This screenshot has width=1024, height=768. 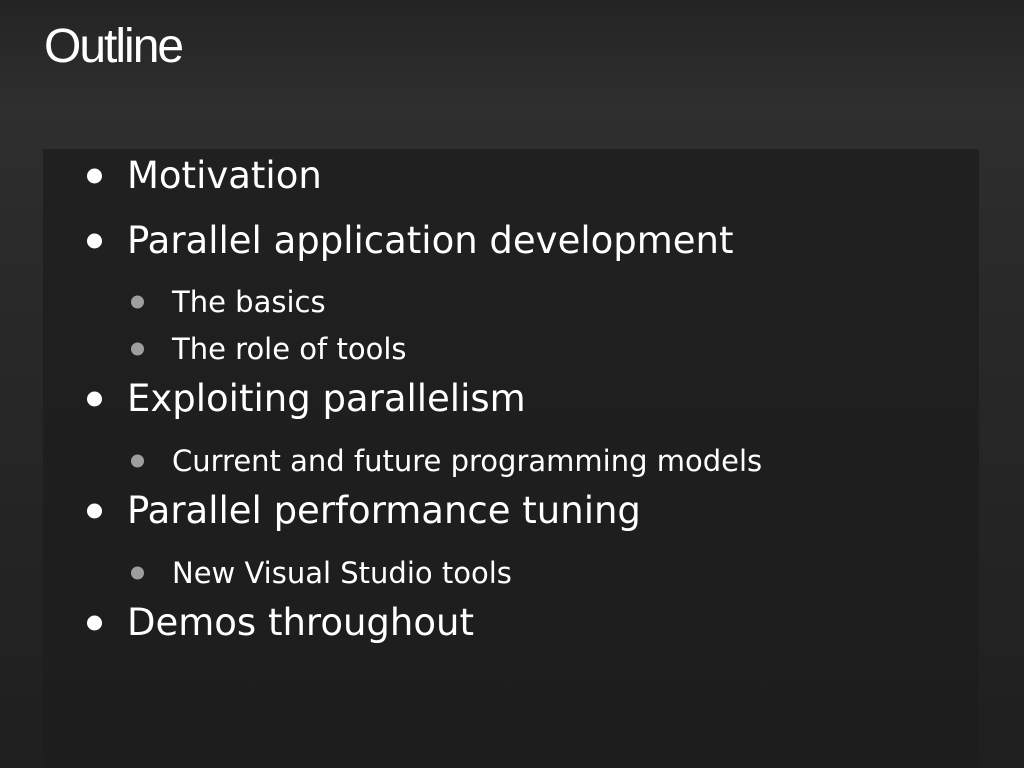 What do you see at coordinates (342, 573) in the screenshot?
I see `sub-bullet-text: New Visual Studio tools` at bounding box center [342, 573].